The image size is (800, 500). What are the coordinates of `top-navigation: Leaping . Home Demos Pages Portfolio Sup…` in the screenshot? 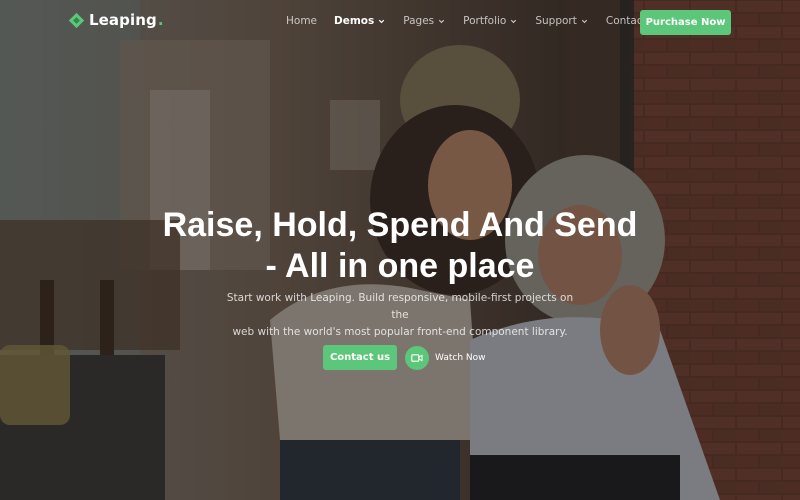 It's located at (400, 22).